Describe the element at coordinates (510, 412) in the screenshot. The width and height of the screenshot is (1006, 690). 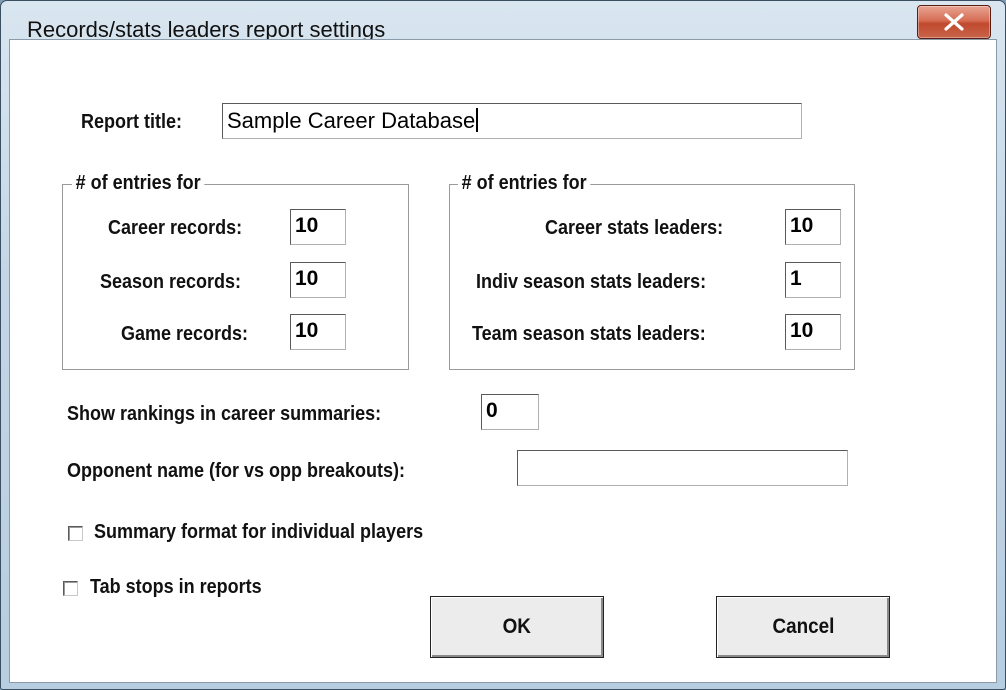
I see `show-rankings-input: 0` at that location.